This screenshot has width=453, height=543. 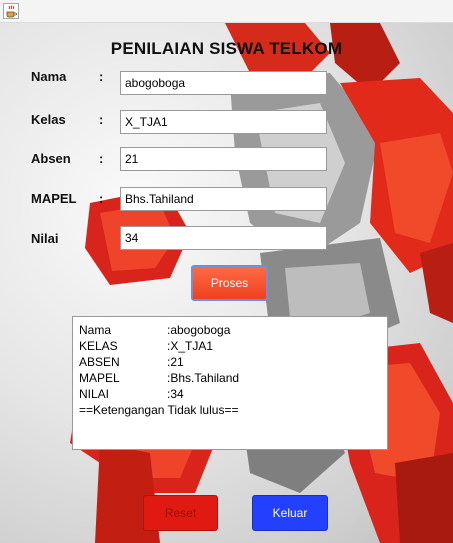 What do you see at coordinates (230, 346) in the screenshot?
I see `result-row-kelas: KELAS :X_TJA1` at bounding box center [230, 346].